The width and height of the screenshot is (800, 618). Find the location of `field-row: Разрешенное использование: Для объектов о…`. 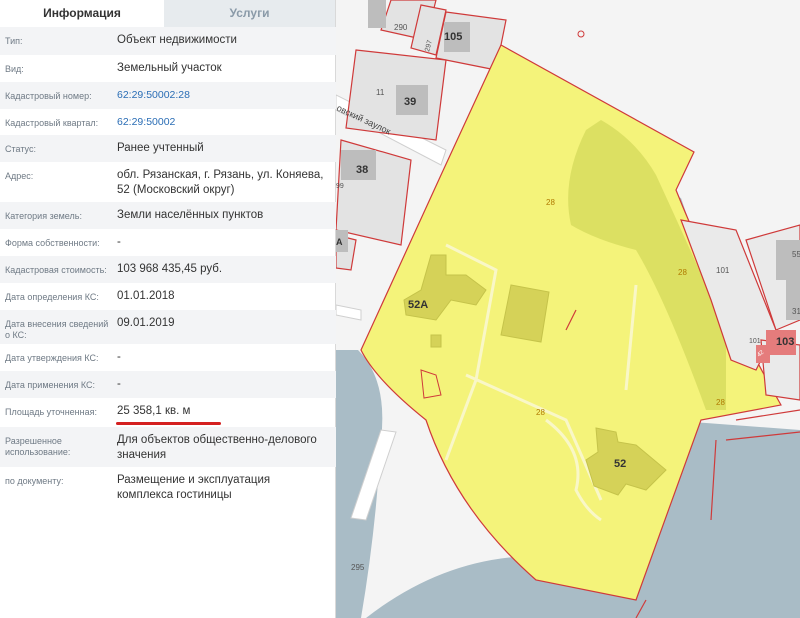

field-row: Разрешенное использование: Для объектов о… is located at coordinates (168, 447).